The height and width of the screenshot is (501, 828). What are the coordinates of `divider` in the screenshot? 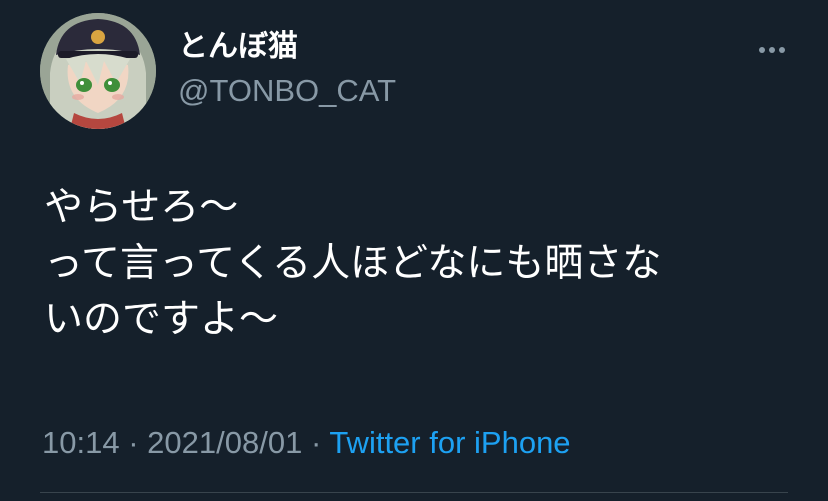 It's located at (414, 492).